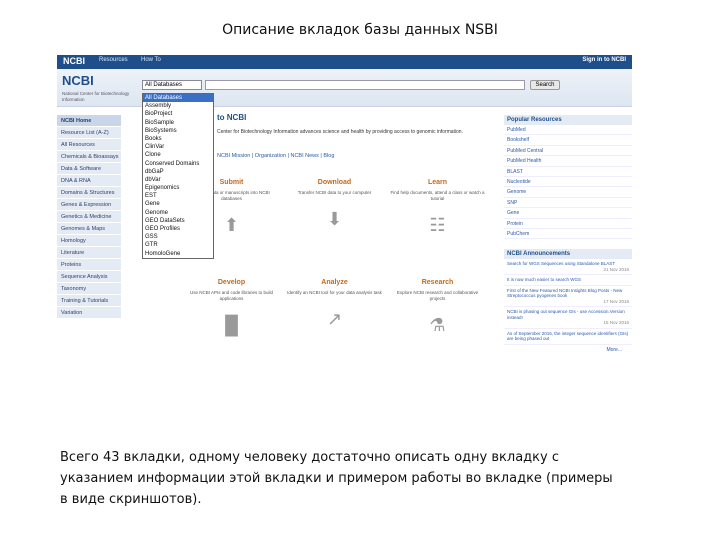  I want to click on sidebar-item: Data & Software, so click(89, 169).